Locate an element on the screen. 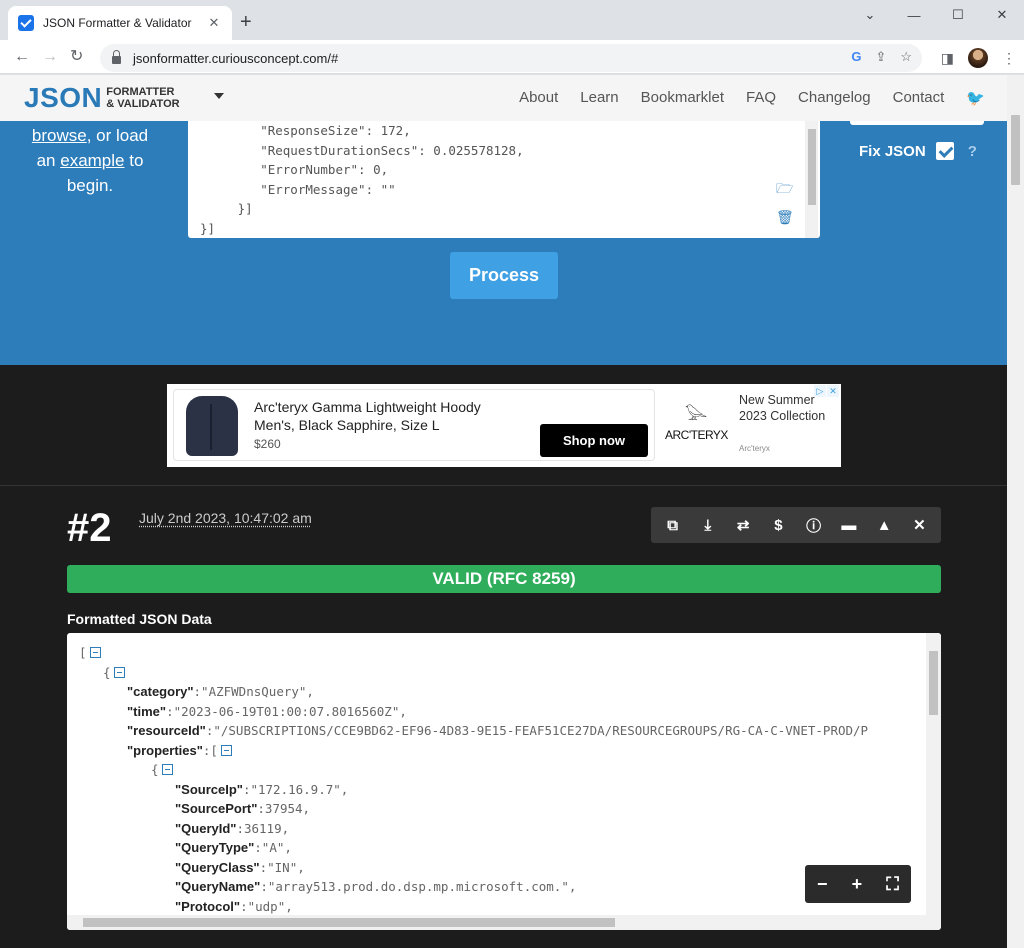  json-value: :"AZFWDnsQuery", is located at coordinates (253, 691).